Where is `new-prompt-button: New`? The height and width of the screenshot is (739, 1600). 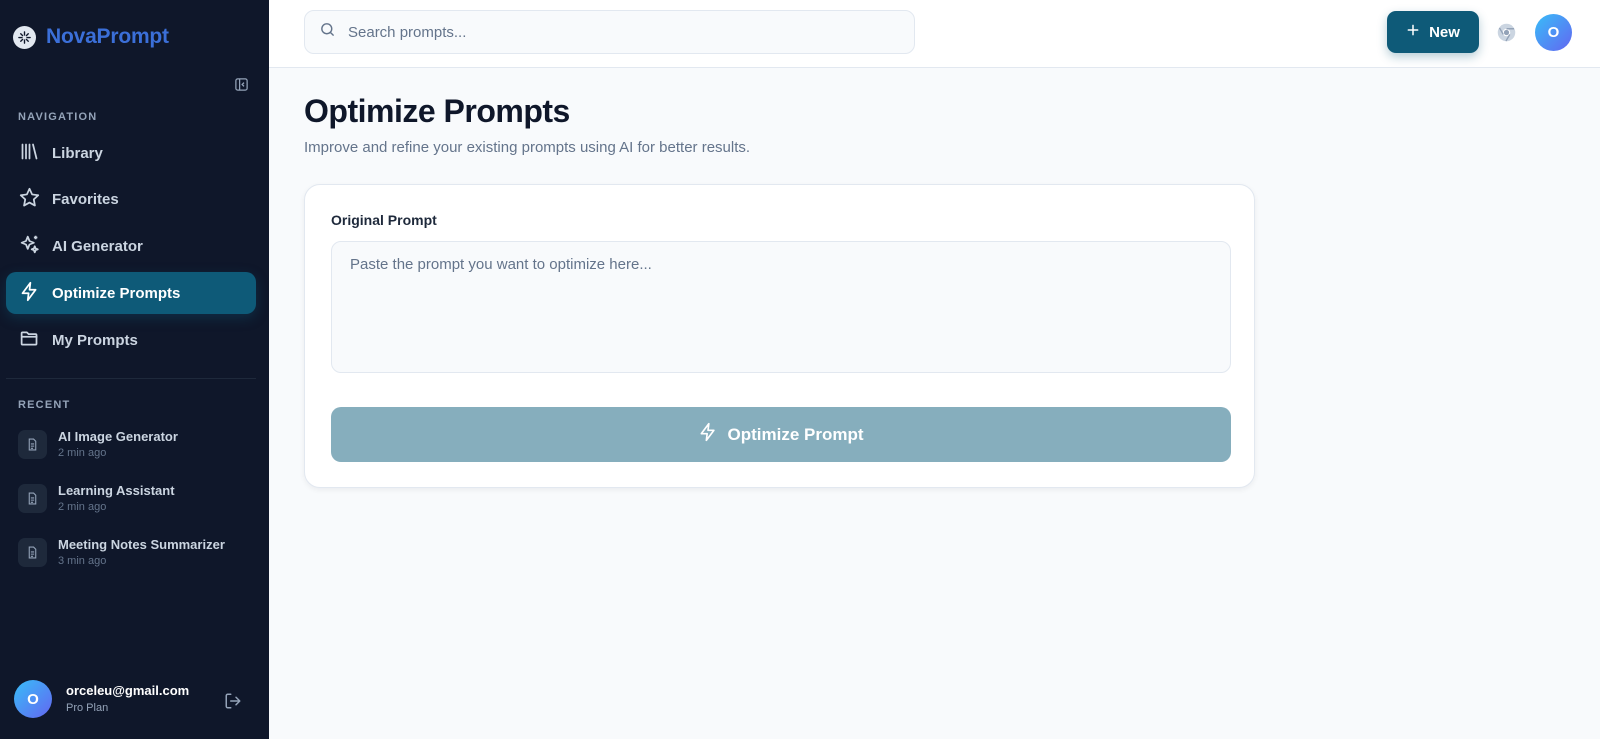
new-prompt-button: New is located at coordinates (1433, 32).